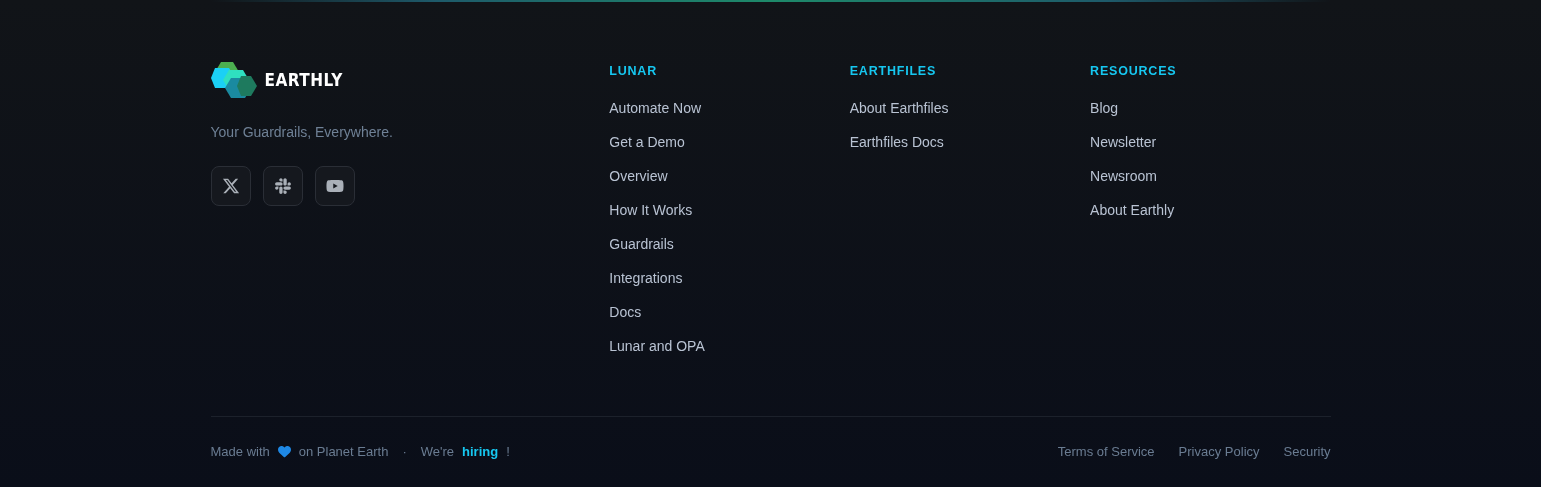 This screenshot has width=1541, height=487. What do you see at coordinates (437, 451) in the screenshot?
I see `were-text: We're` at bounding box center [437, 451].